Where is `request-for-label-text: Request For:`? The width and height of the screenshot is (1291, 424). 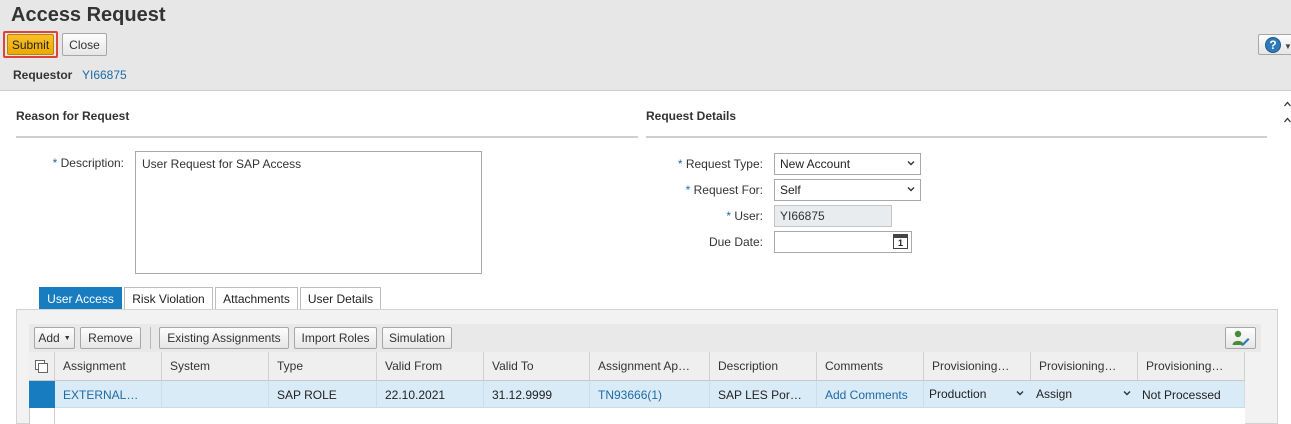 request-for-label-text: Request For: is located at coordinates (728, 190).